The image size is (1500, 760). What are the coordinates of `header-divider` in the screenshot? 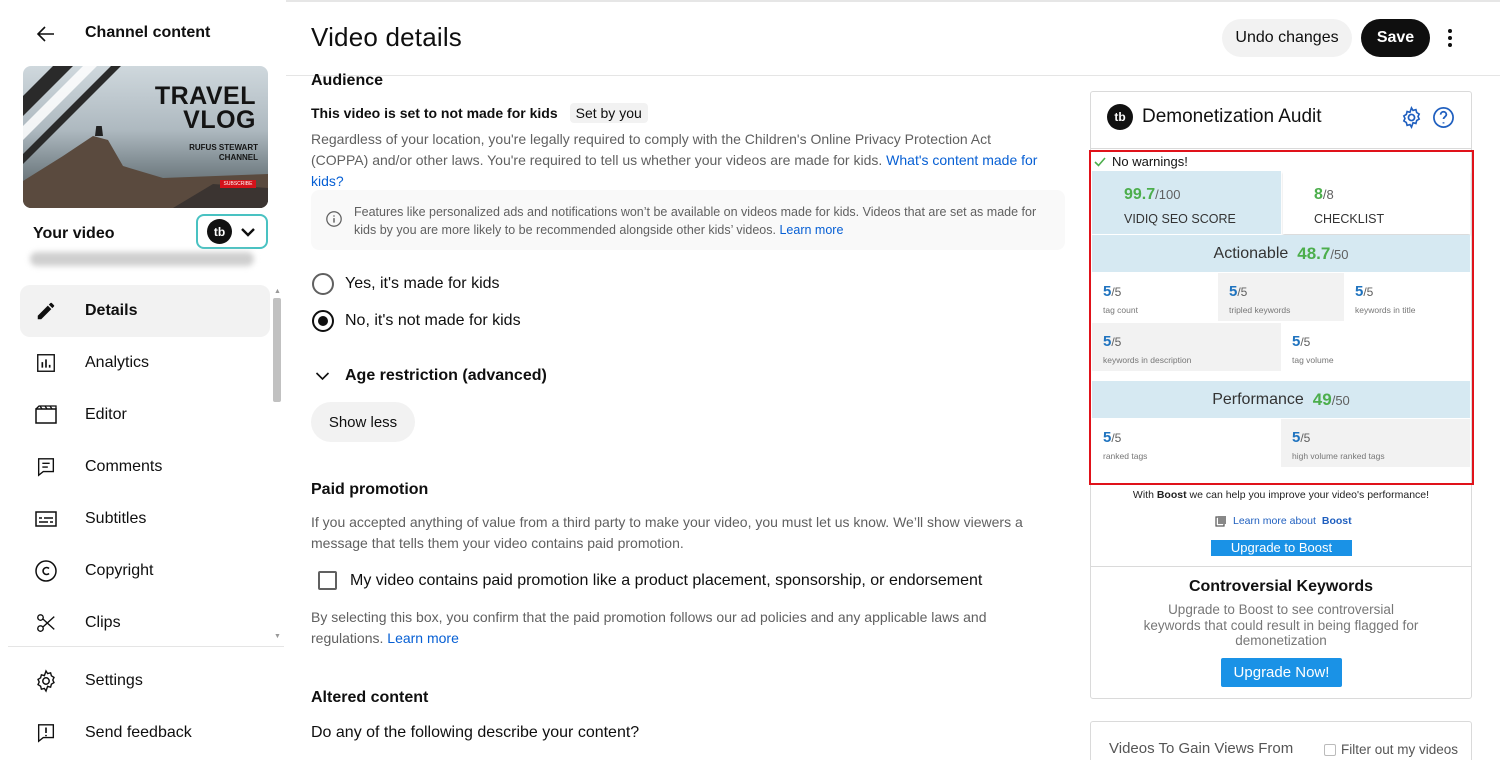 It's located at (893, 75).